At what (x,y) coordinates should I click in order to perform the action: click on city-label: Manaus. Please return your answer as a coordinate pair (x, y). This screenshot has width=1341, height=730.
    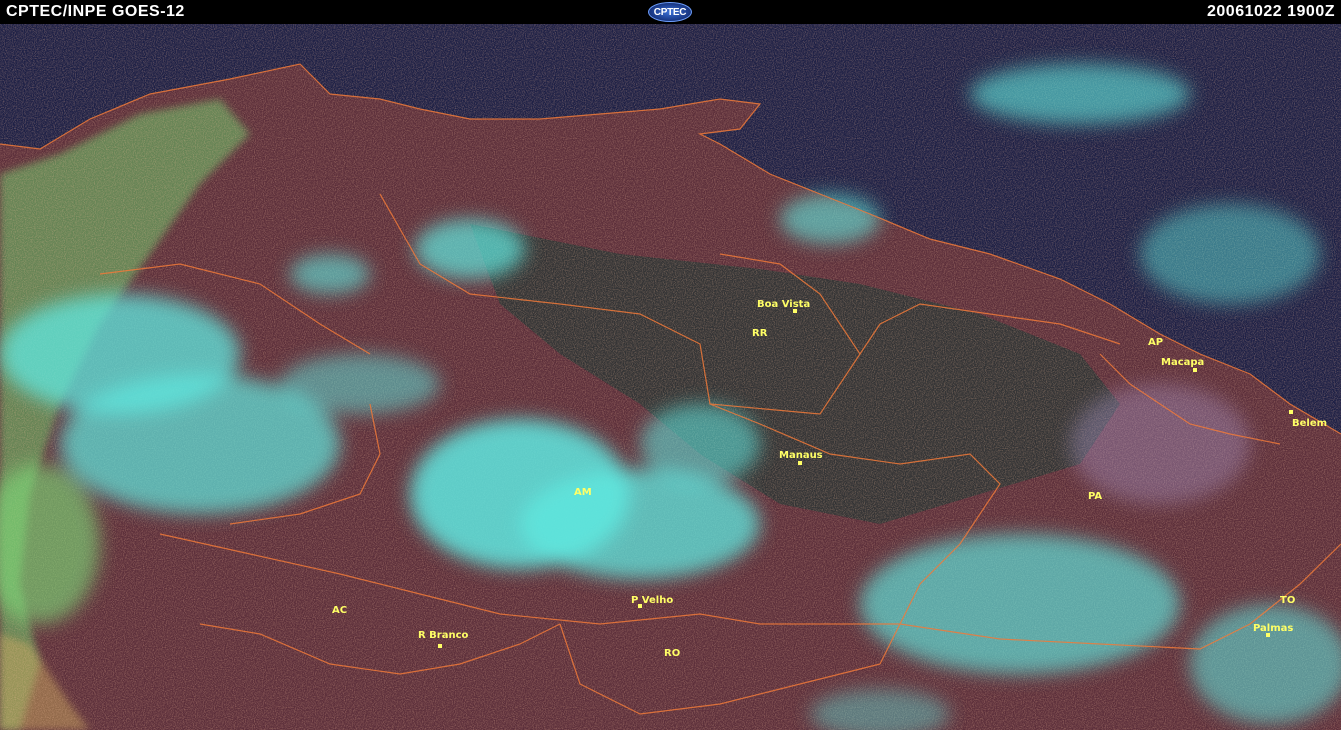
    Looking at the image, I should click on (801, 455).